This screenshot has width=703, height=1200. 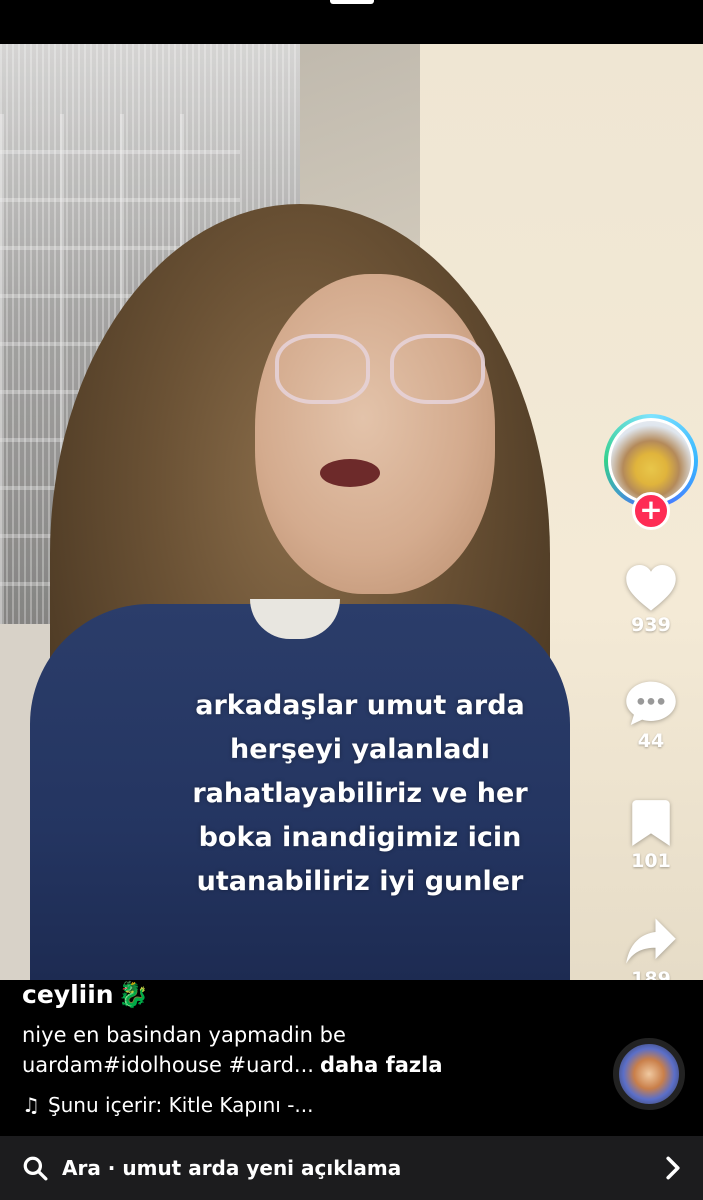 What do you see at coordinates (351, 2) in the screenshot?
I see `notch-indicator` at bounding box center [351, 2].